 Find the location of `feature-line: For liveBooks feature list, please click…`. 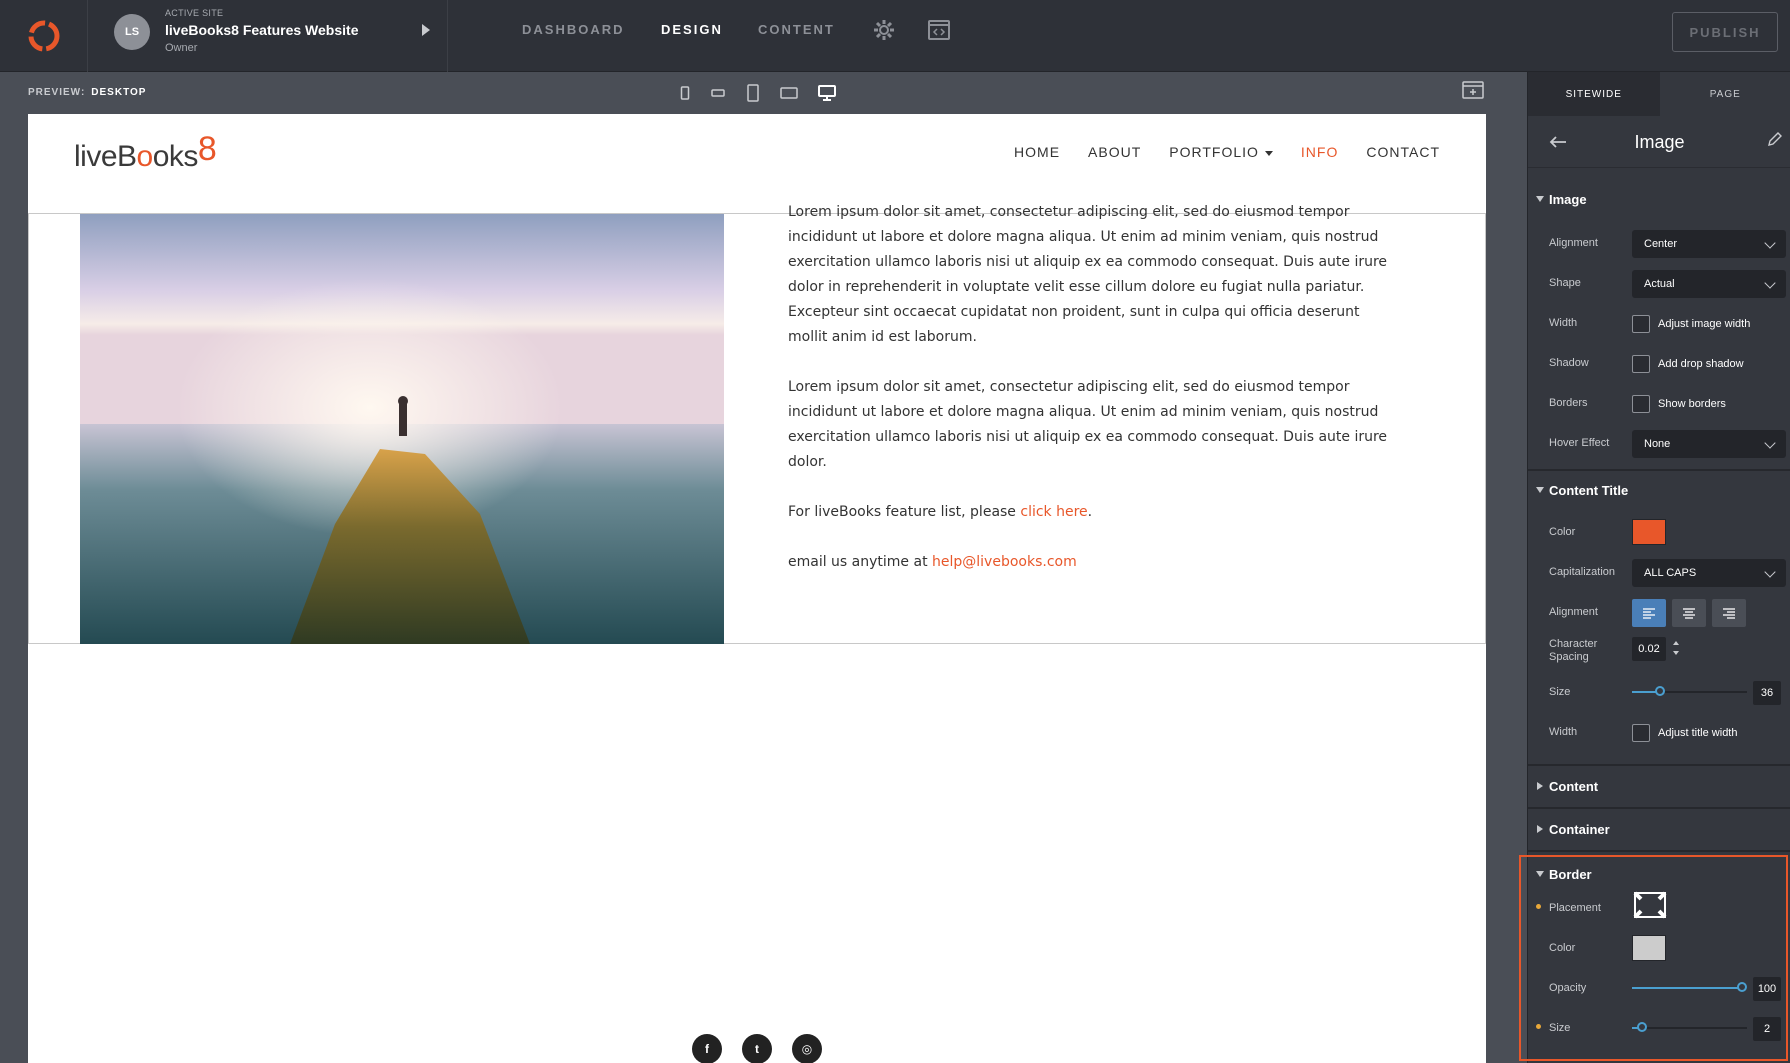

feature-line: For liveBooks feature list, please click… is located at coordinates (940, 512).